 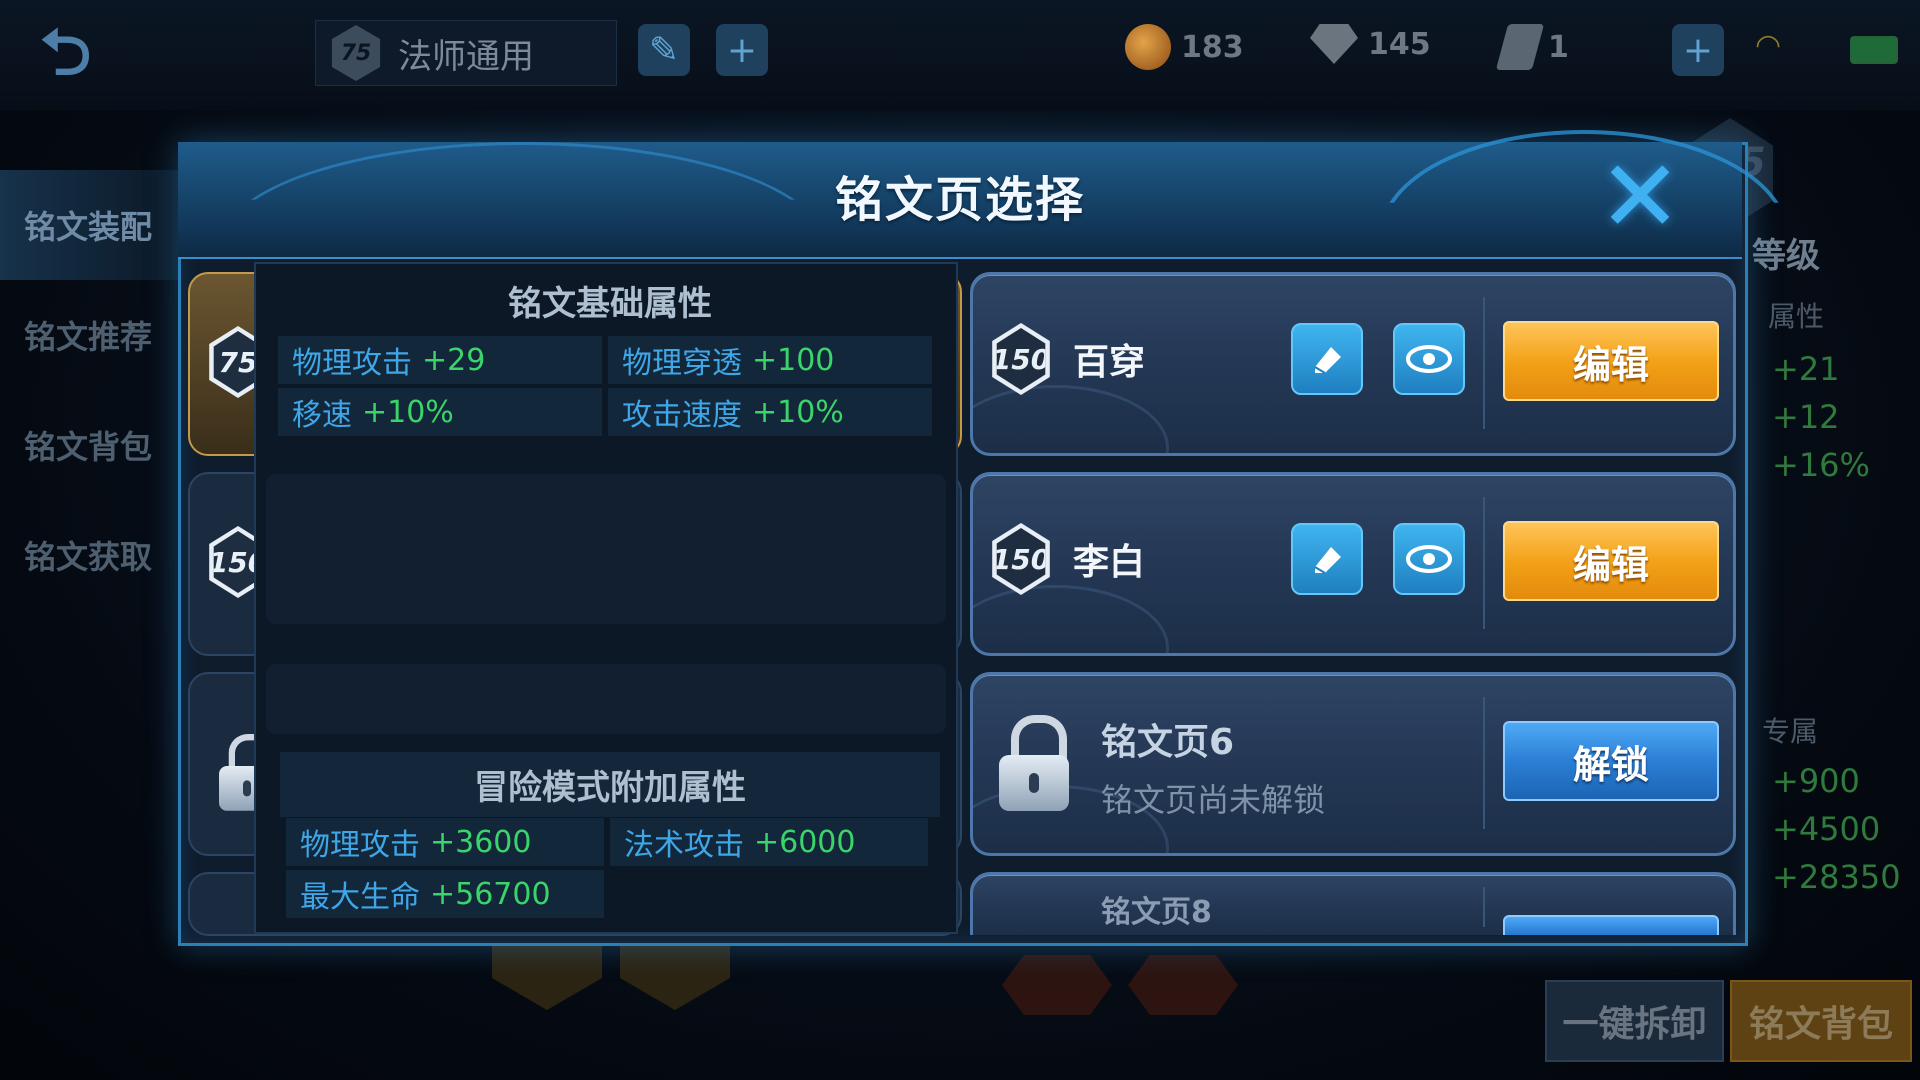 What do you see at coordinates (481, 842) in the screenshot?
I see `attr-value: +3600` at bounding box center [481, 842].